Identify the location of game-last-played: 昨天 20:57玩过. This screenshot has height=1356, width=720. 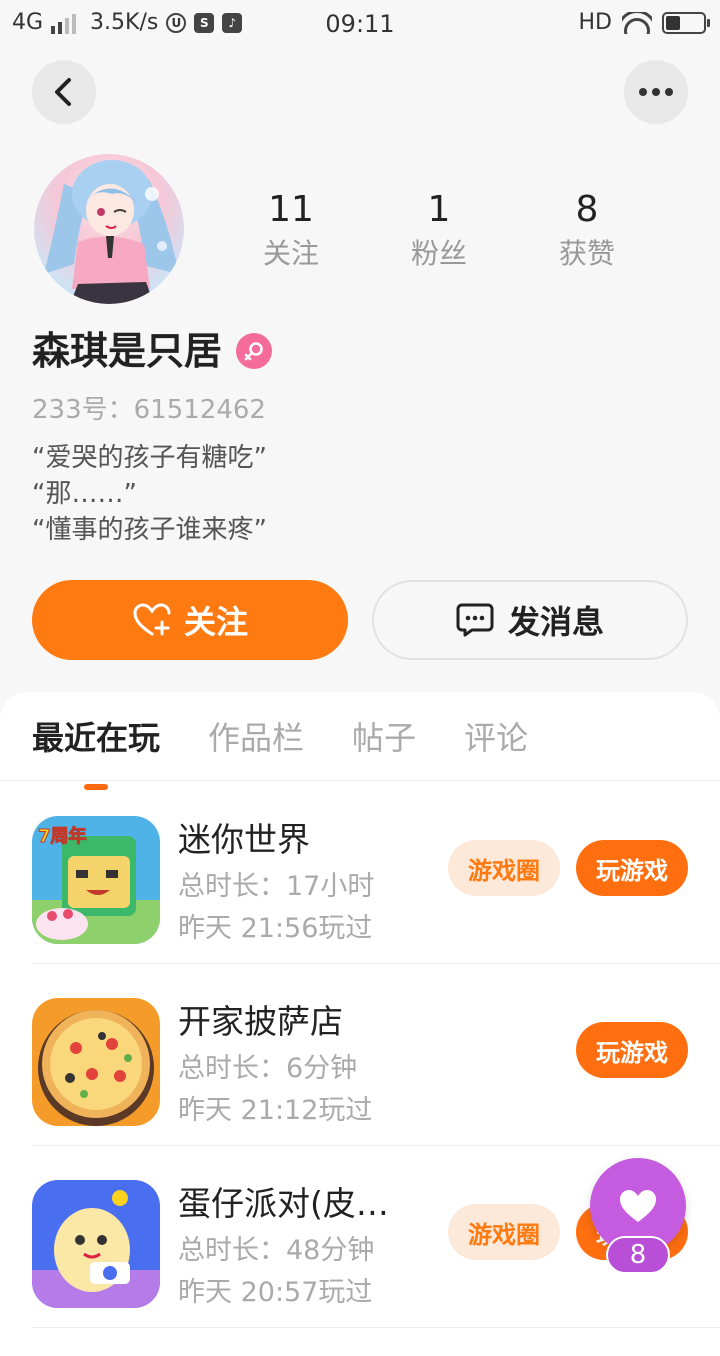
(275, 1292).